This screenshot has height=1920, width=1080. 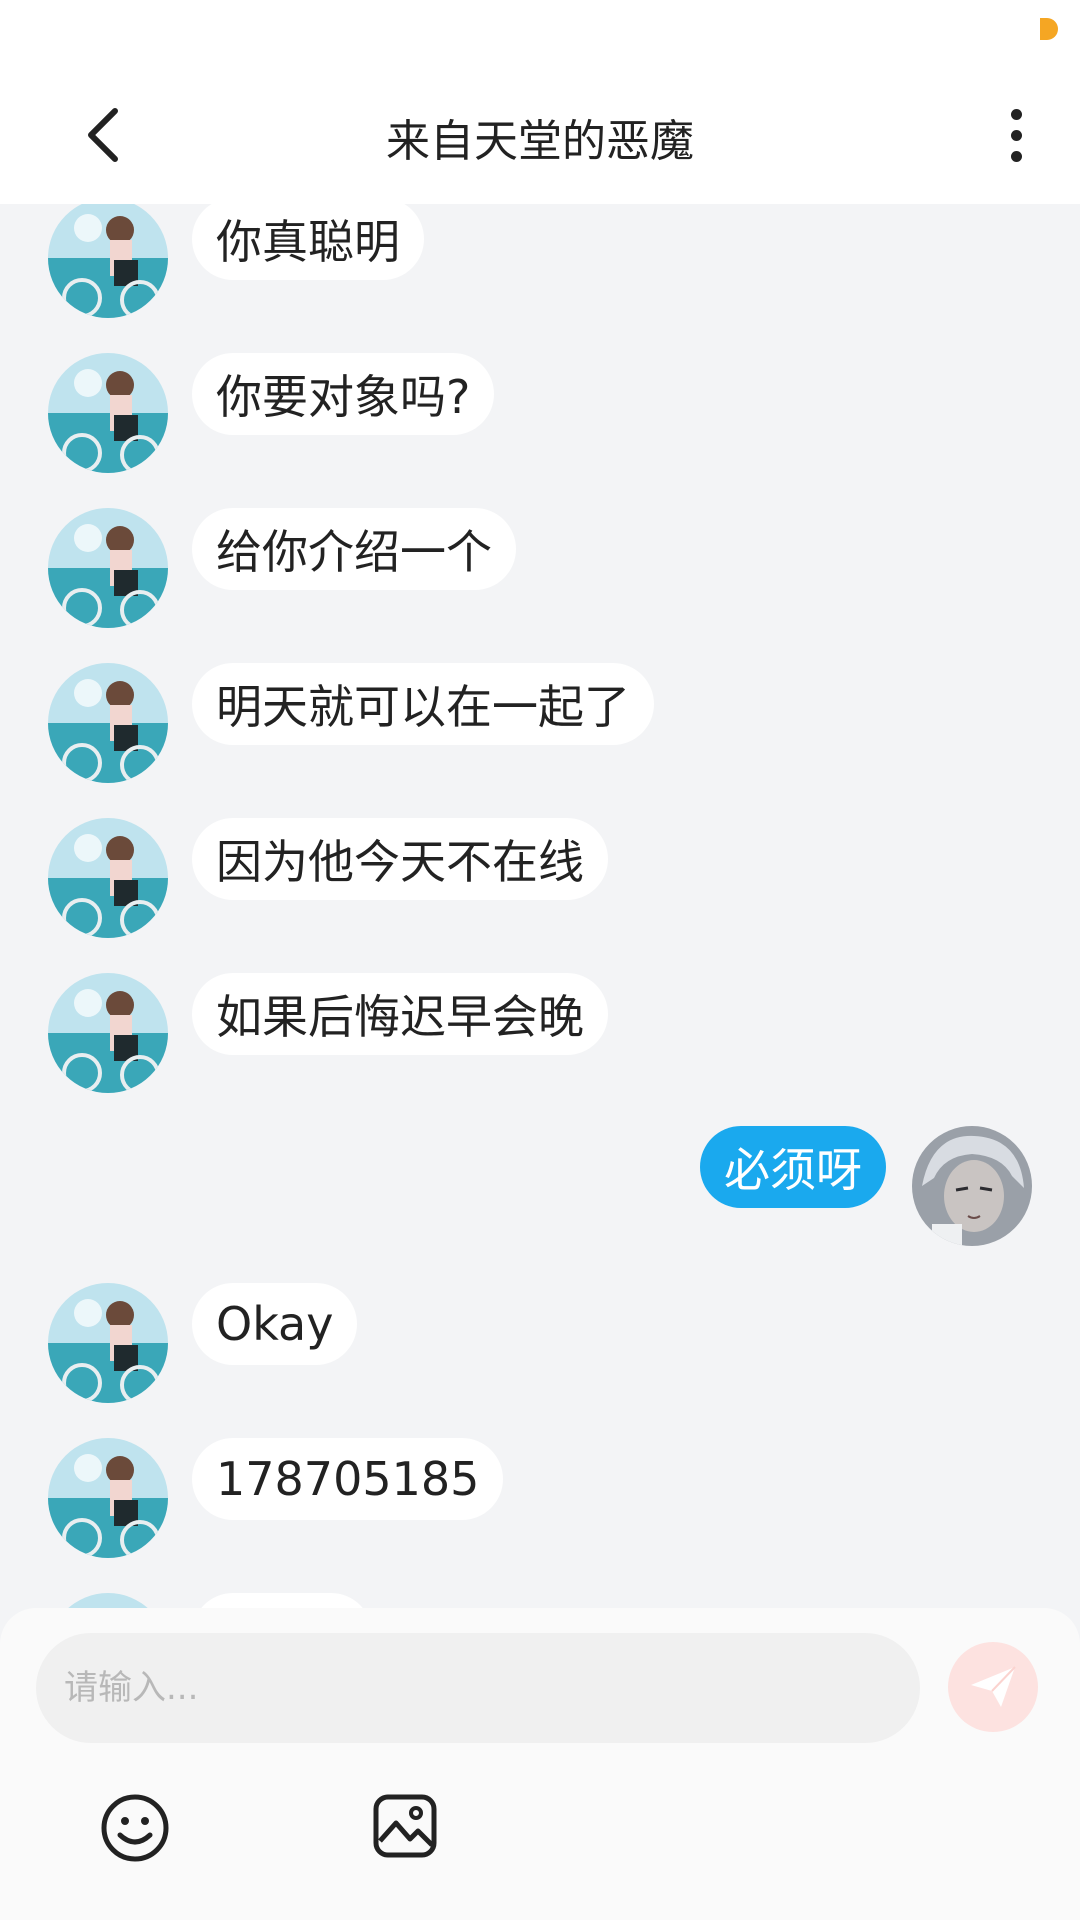 I want to click on page-title: 来自天堂的恶魔, so click(x=540, y=141).